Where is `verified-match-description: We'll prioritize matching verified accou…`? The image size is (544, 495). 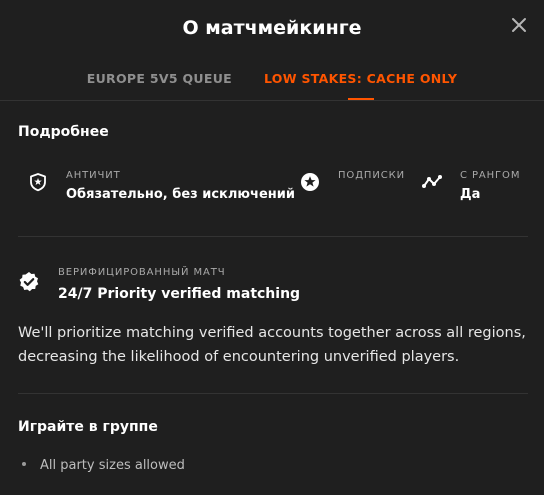
verified-match-description: We'll prioritize matching verified accou… is located at coordinates (272, 345).